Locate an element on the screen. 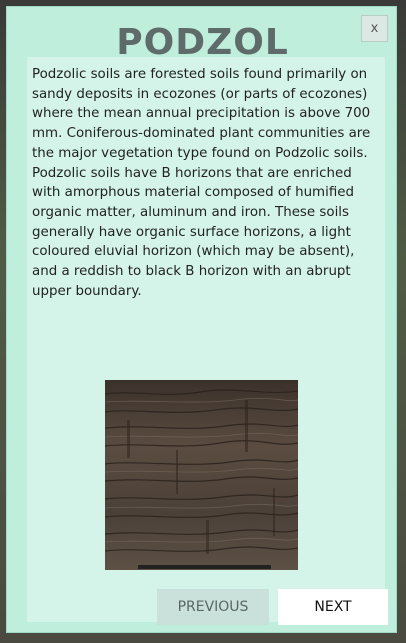 Image resolution: width=406 pixels, height=643 pixels. soil-texture-graphic is located at coordinates (201, 475).